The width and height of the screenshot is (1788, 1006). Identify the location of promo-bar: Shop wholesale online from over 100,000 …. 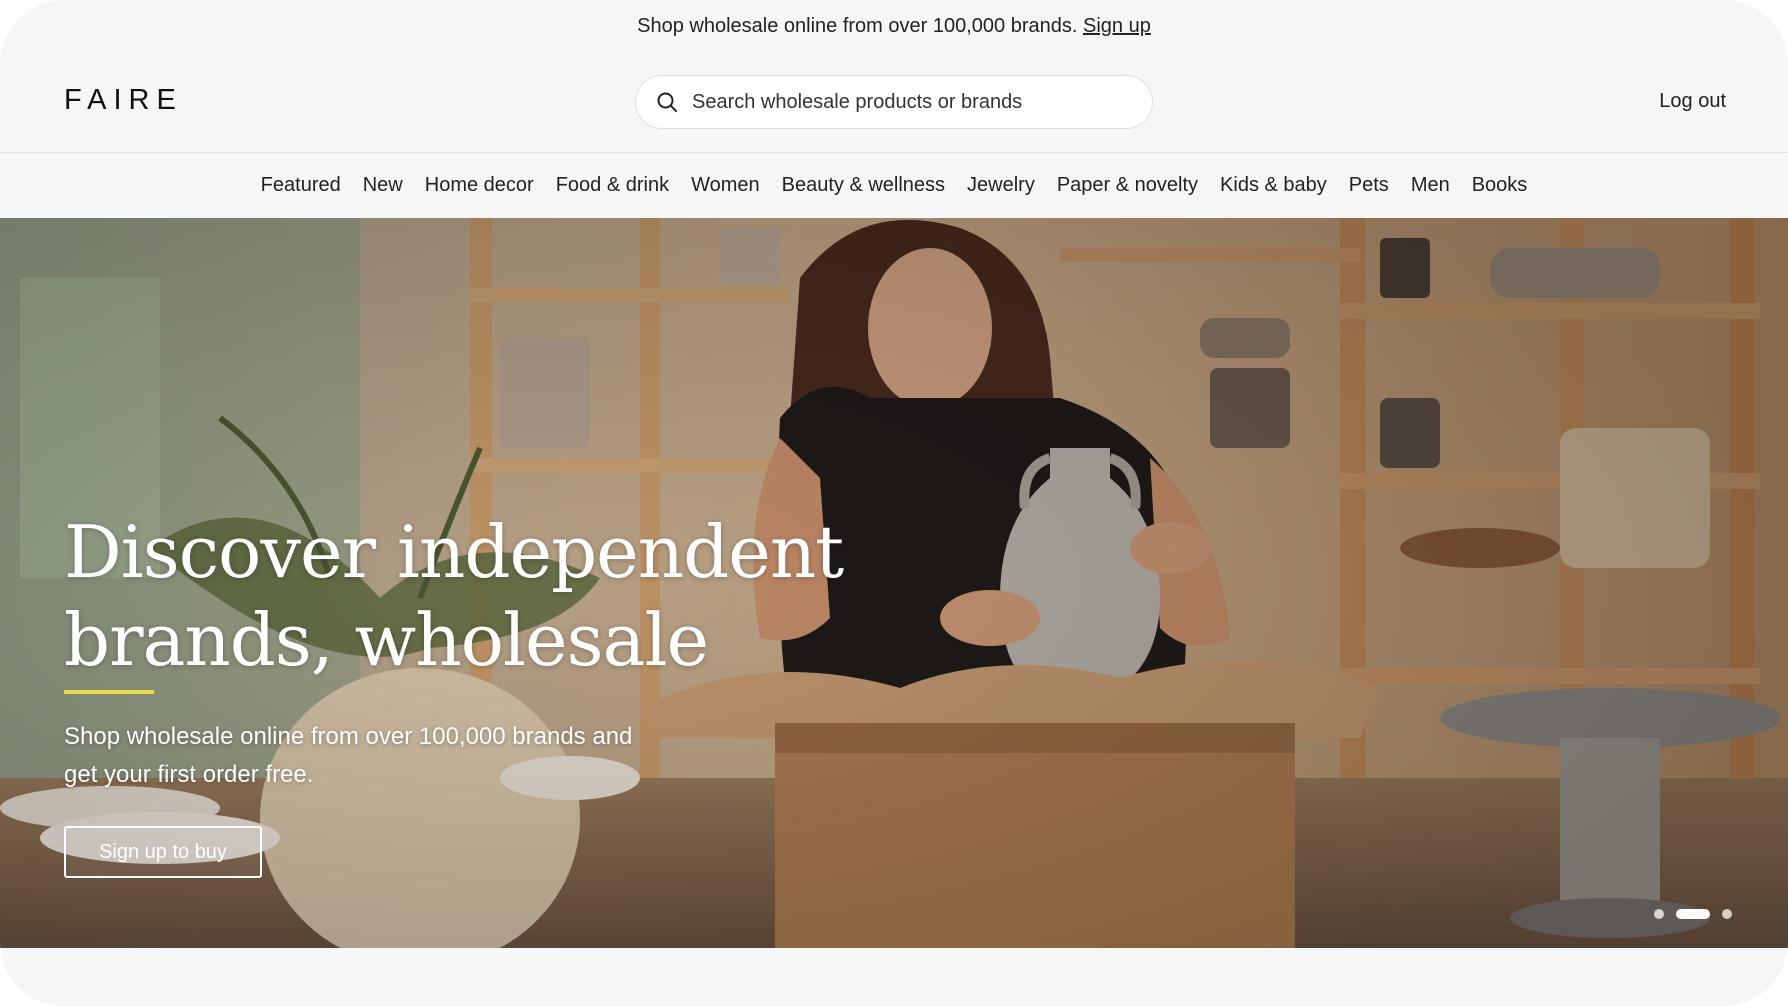
(894, 26).